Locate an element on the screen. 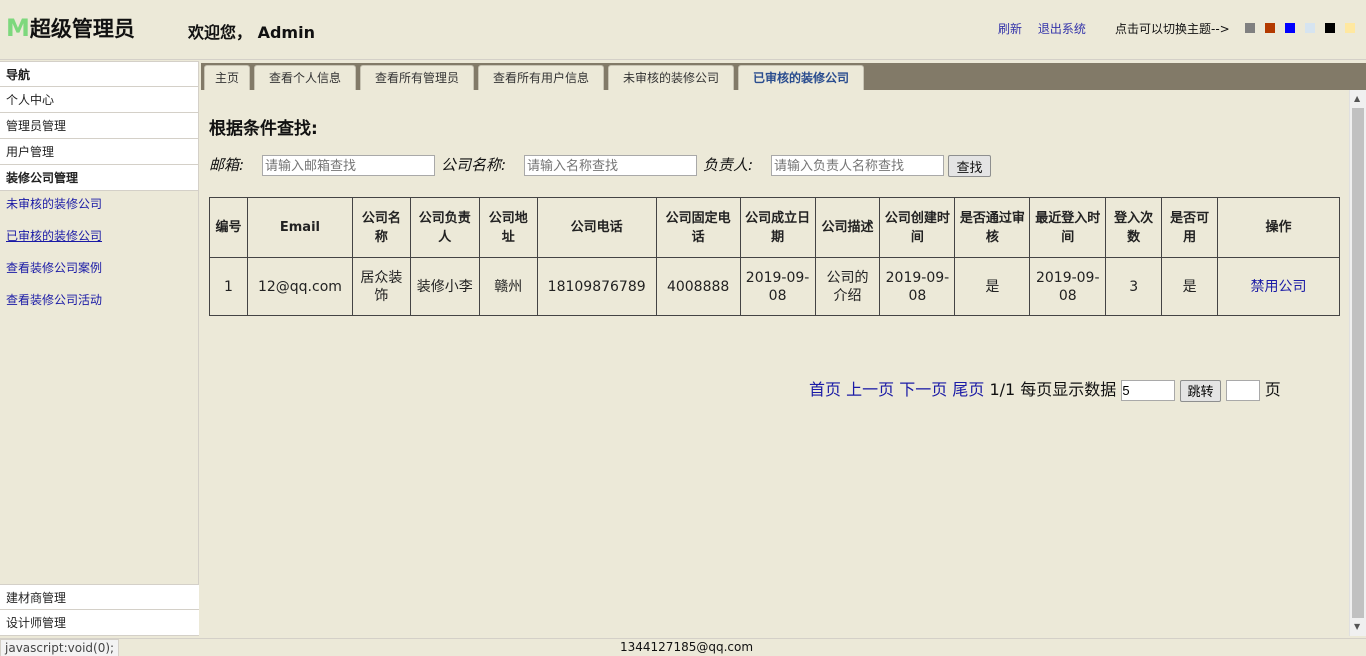  cell-company-name: 居众装饰 is located at coordinates (381, 286).